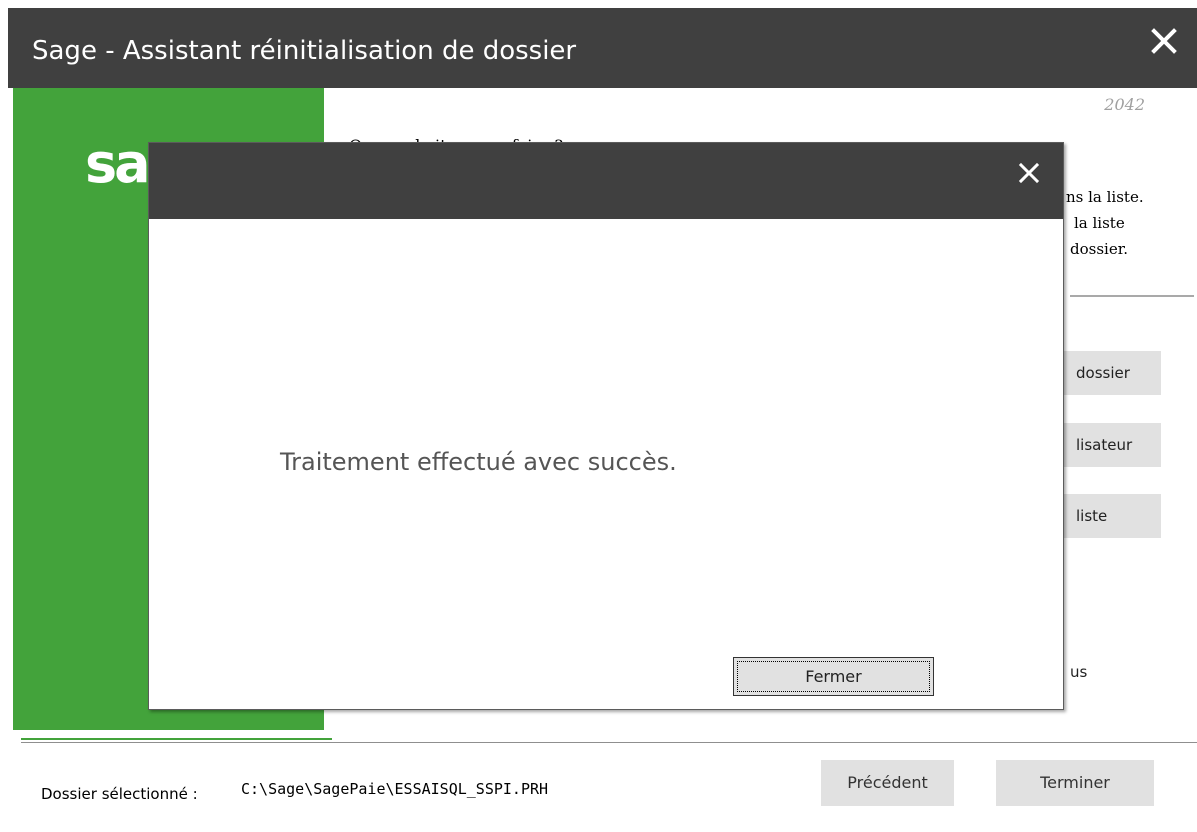 The width and height of the screenshot is (1197, 832). I want to click on close-dialog-button: Fermer, so click(833, 676).